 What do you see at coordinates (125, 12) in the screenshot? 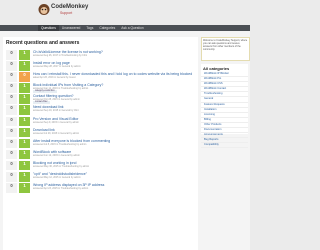
I see `site-header: CodeMonkey Support` at bounding box center [125, 12].